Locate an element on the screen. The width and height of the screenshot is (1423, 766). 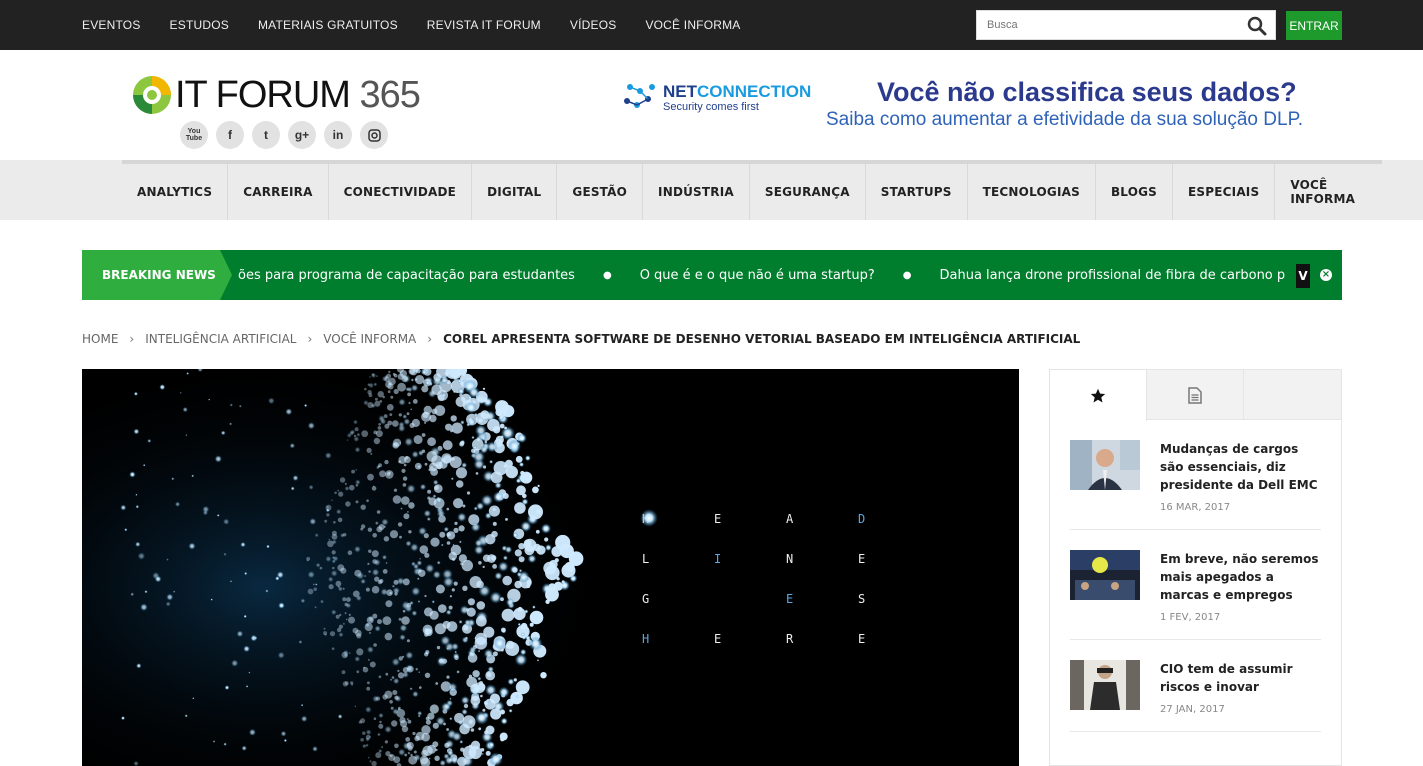
post-date: 27 JAN, 2017 is located at coordinates (1192, 709).